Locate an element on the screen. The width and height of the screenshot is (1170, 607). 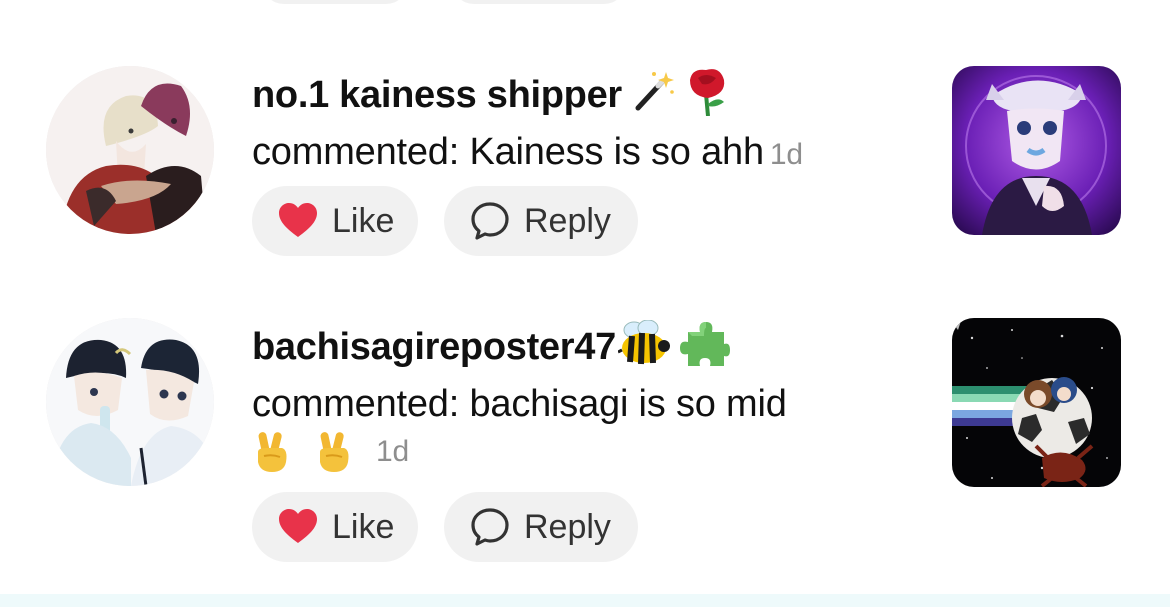
comment-text: commented: bachisagi is so mid is located at coordinates (519, 404).